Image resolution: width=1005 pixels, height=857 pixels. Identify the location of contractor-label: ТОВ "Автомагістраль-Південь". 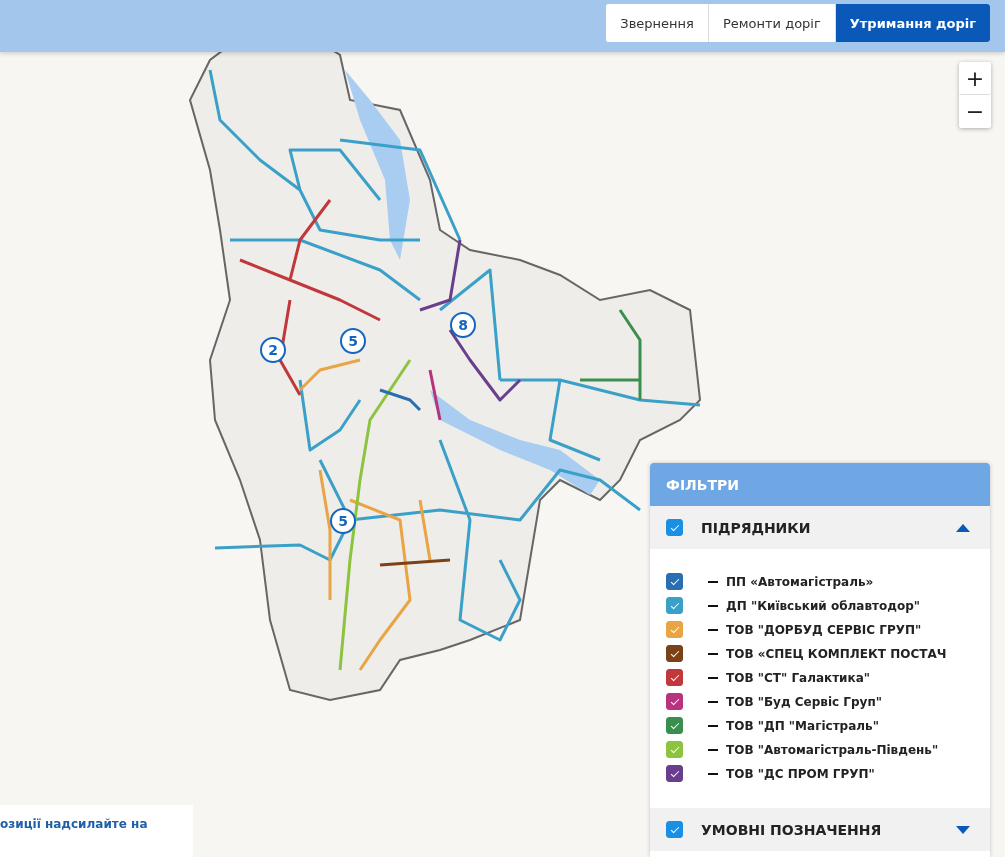
(832, 749).